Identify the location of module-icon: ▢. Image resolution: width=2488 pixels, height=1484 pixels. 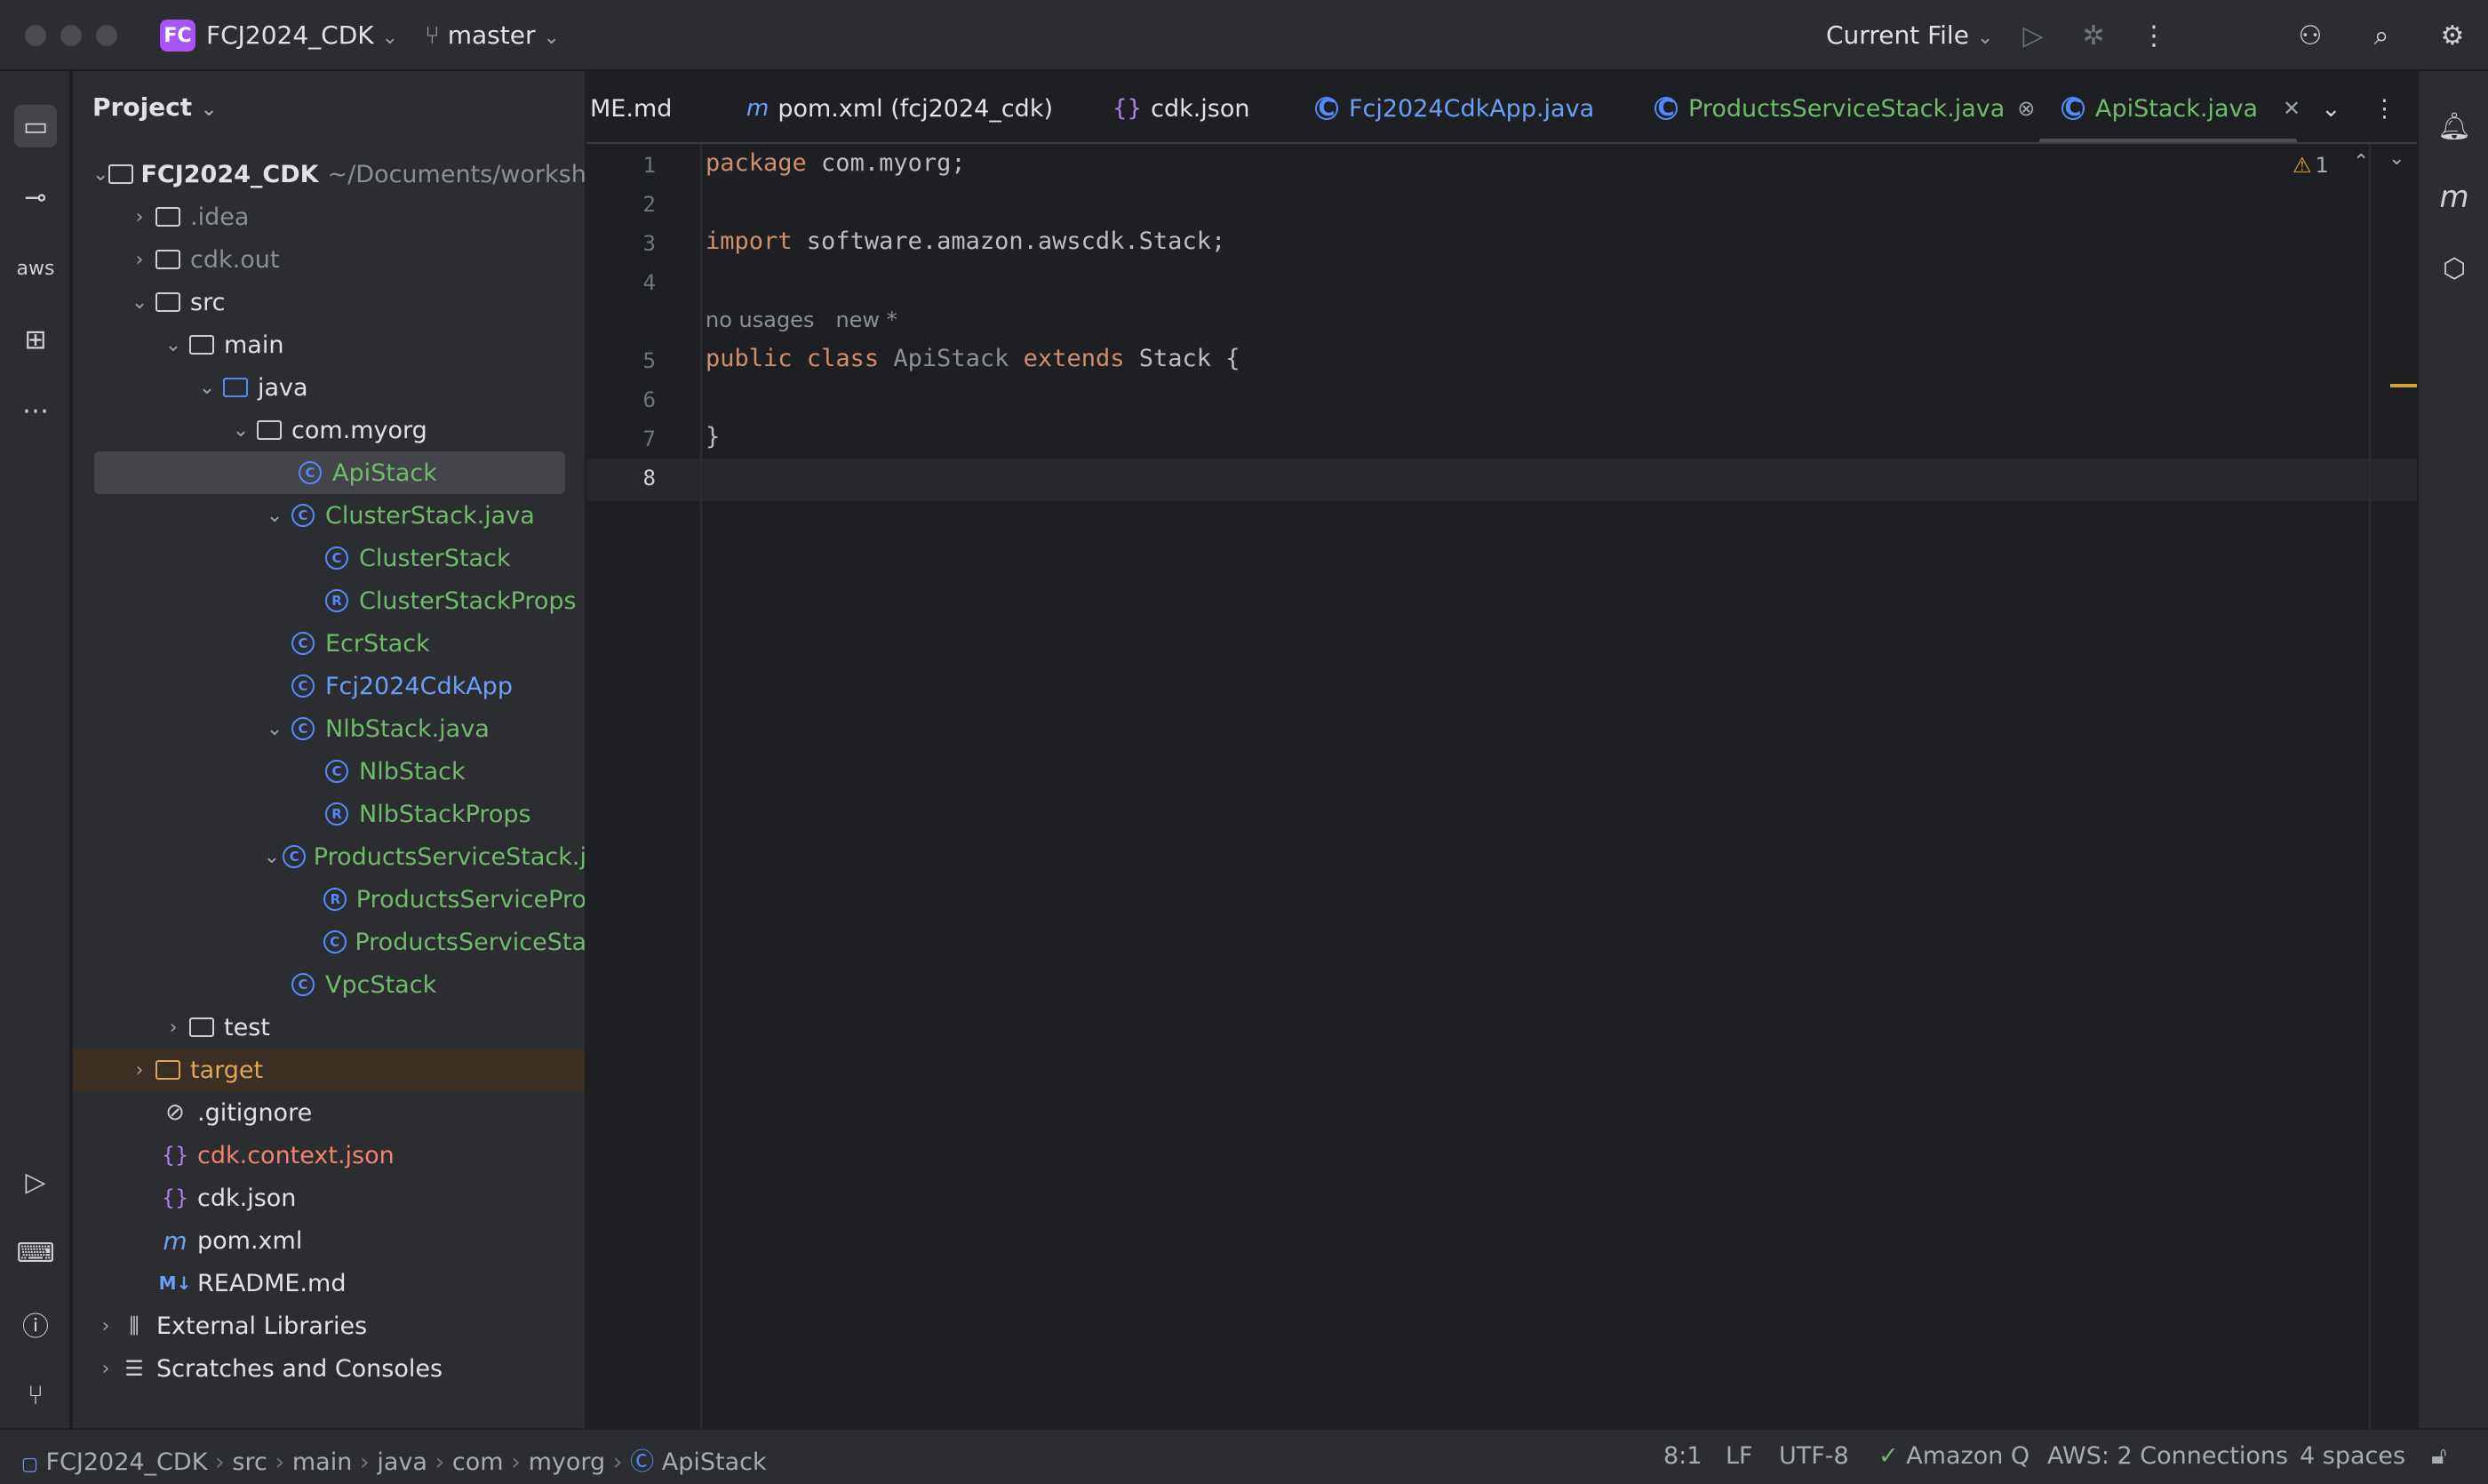
(29, 1463).